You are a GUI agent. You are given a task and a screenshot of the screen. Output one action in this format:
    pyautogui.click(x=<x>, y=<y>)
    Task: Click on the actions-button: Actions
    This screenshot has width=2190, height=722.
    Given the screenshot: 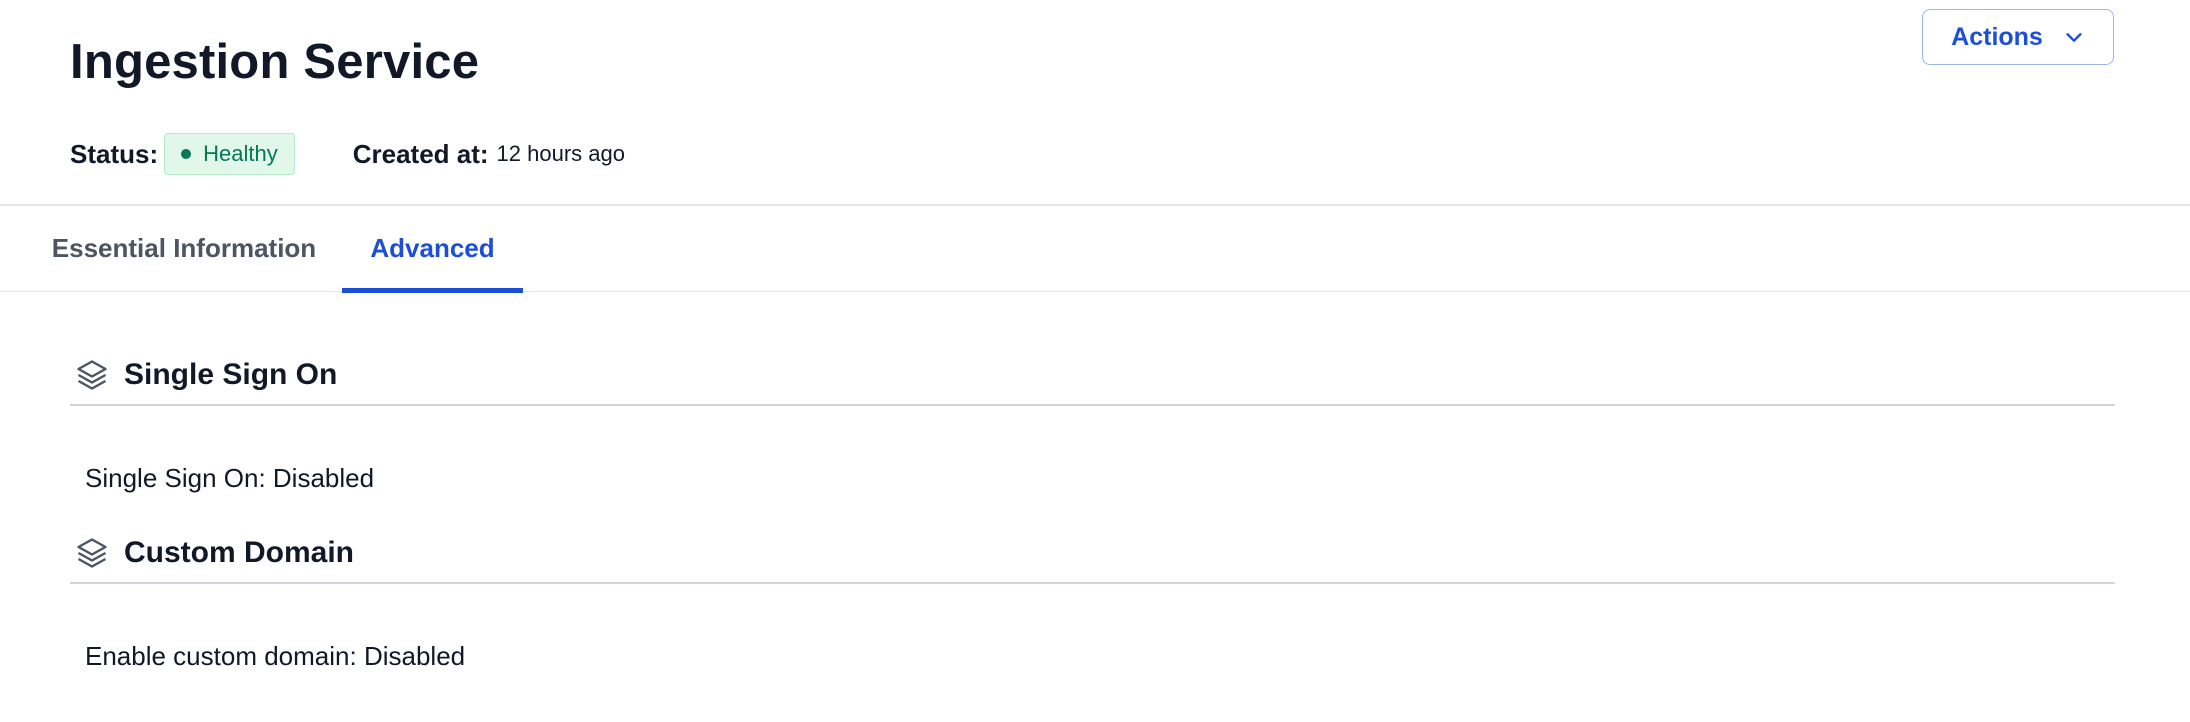 What is the action you would take?
    pyautogui.click(x=2018, y=37)
    